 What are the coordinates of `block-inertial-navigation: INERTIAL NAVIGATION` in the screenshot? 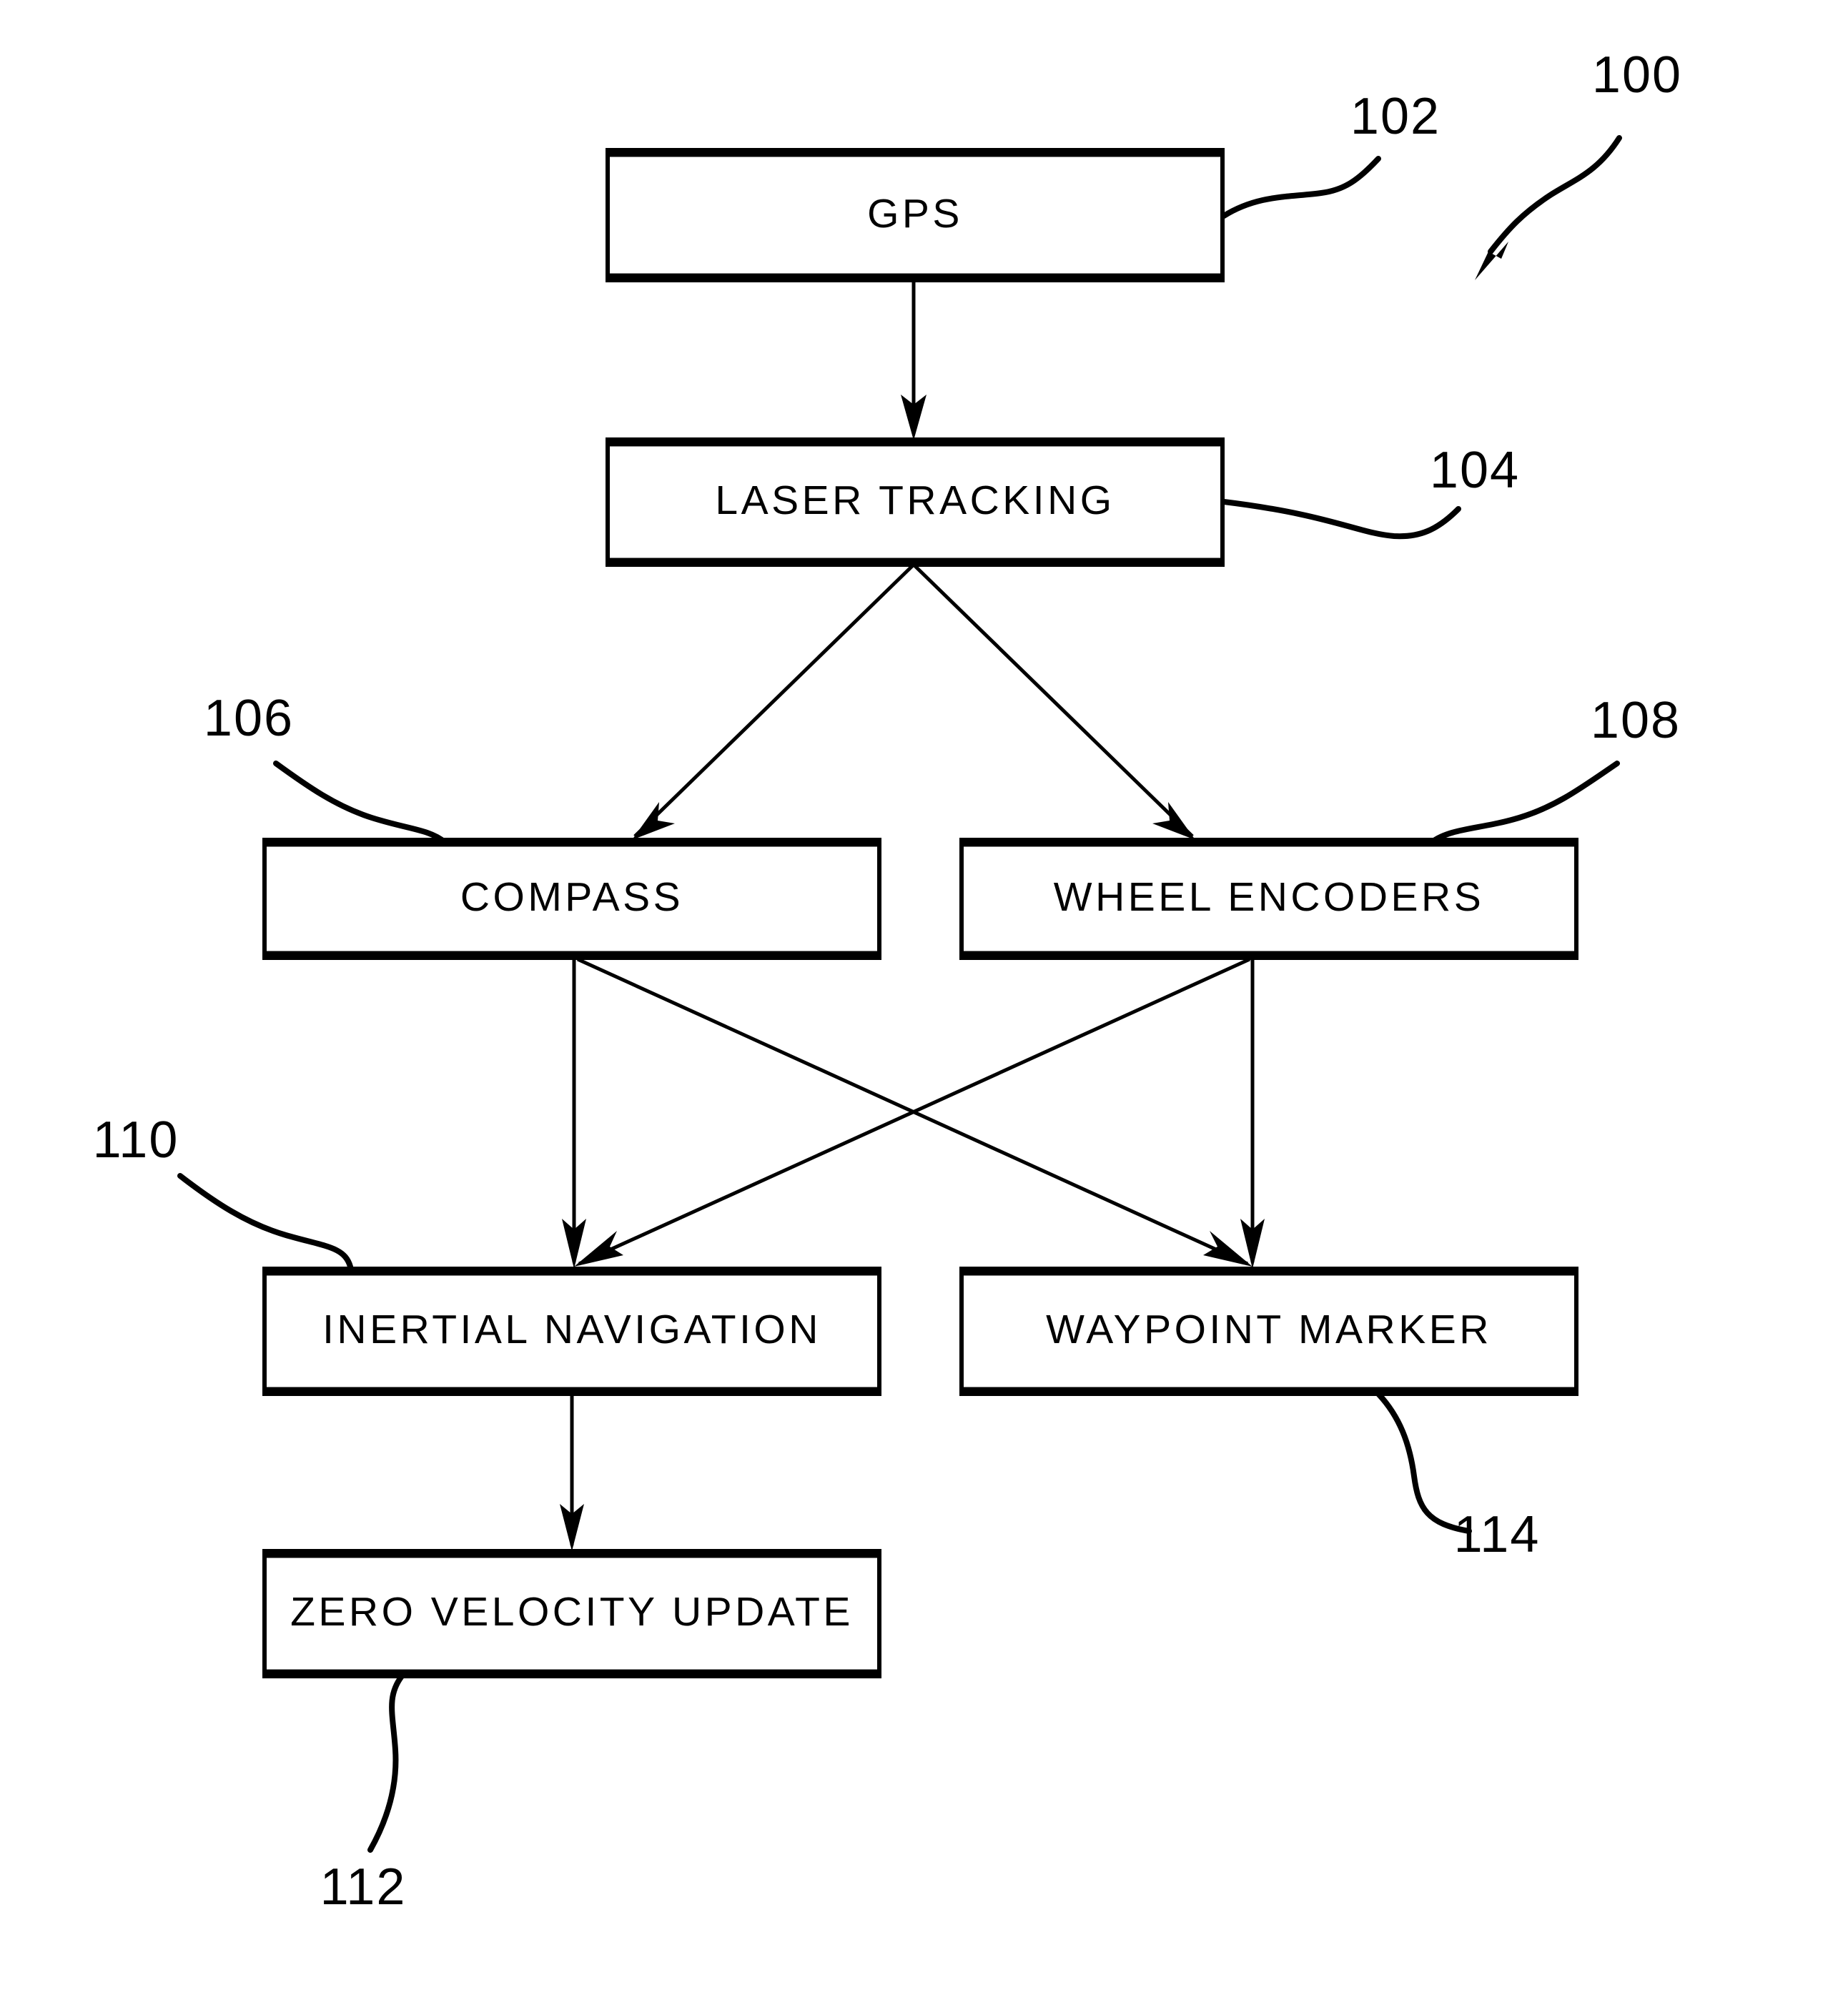 It's located at (571, 1331).